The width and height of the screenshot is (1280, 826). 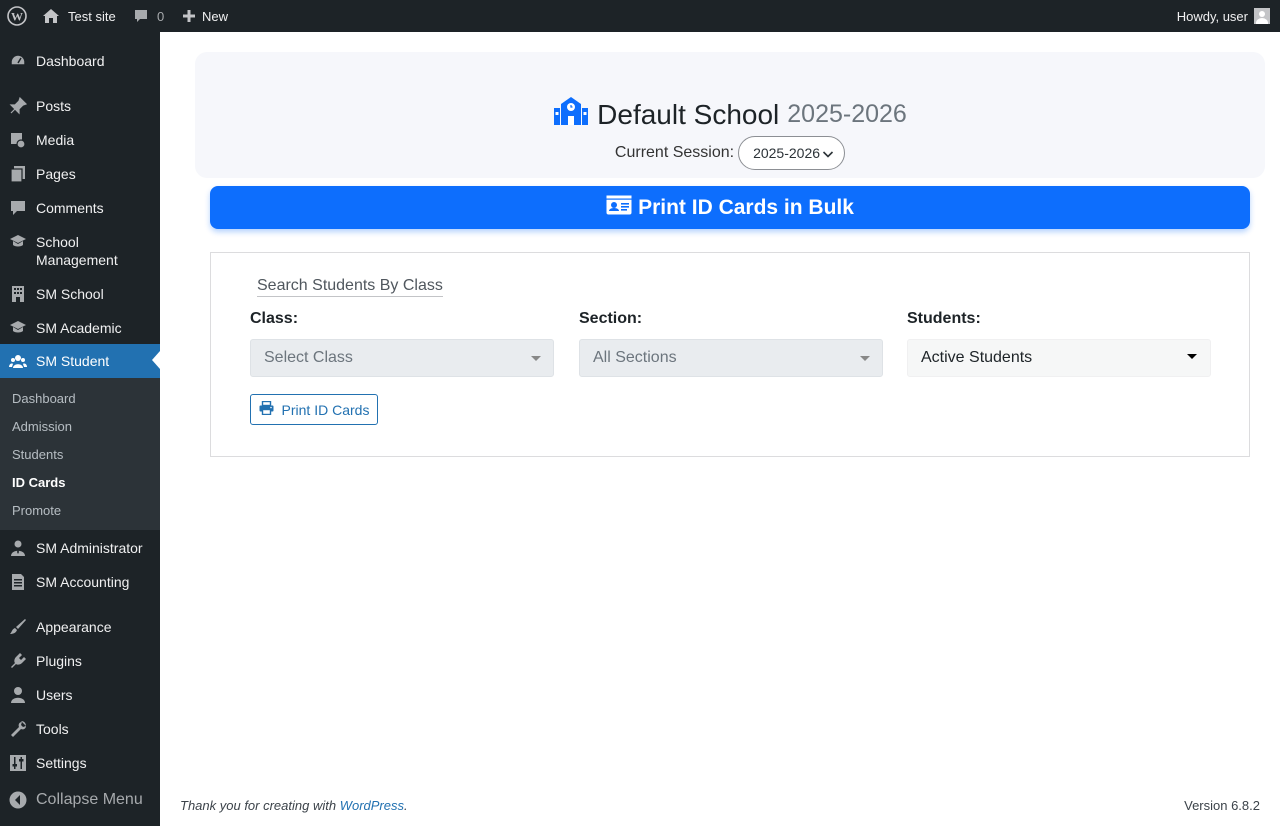 I want to click on print-id-cards-button: Print ID Cards, so click(x=314, y=409).